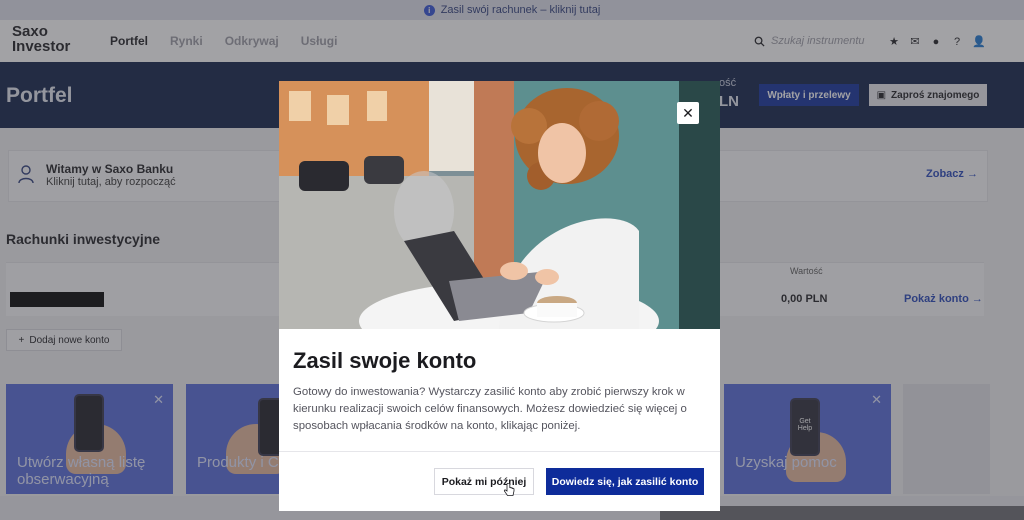 This screenshot has width=1024, height=520. What do you see at coordinates (484, 481) in the screenshot?
I see `show-later-button: Pokaż mi później` at bounding box center [484, 481].